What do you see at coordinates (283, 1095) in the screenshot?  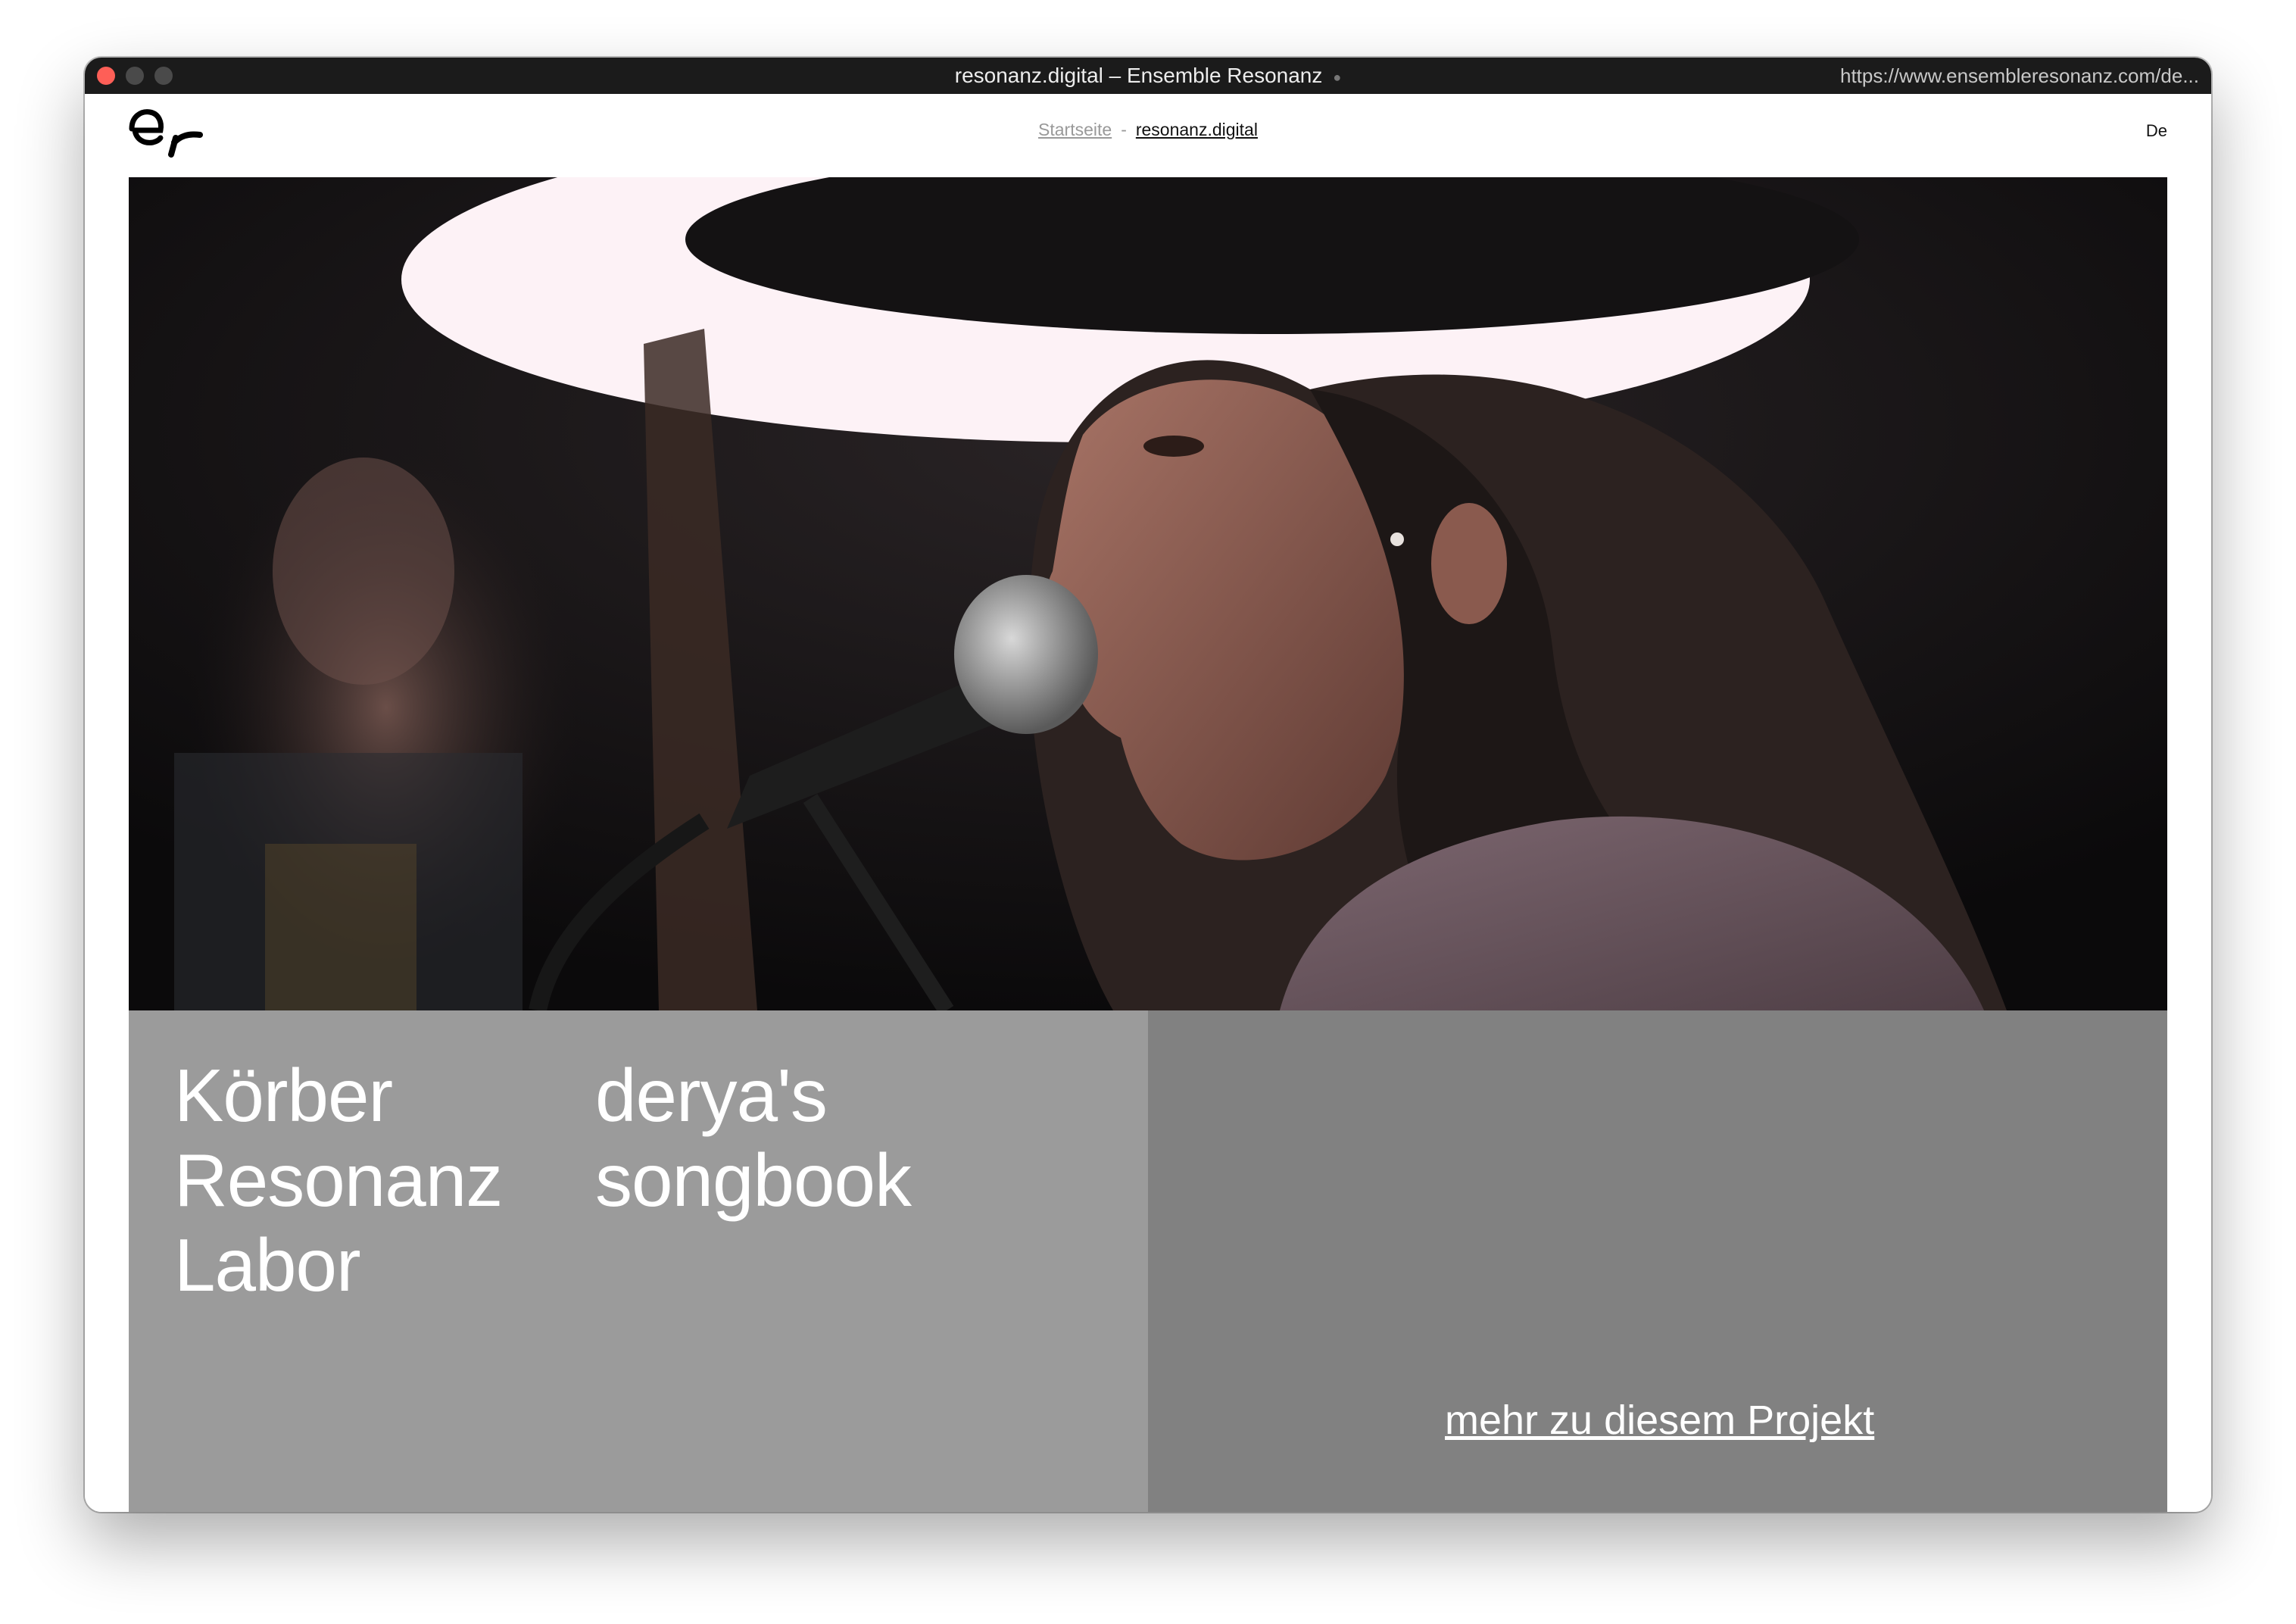 I see `title-line: Körber` at bounding box center [283, 1095].